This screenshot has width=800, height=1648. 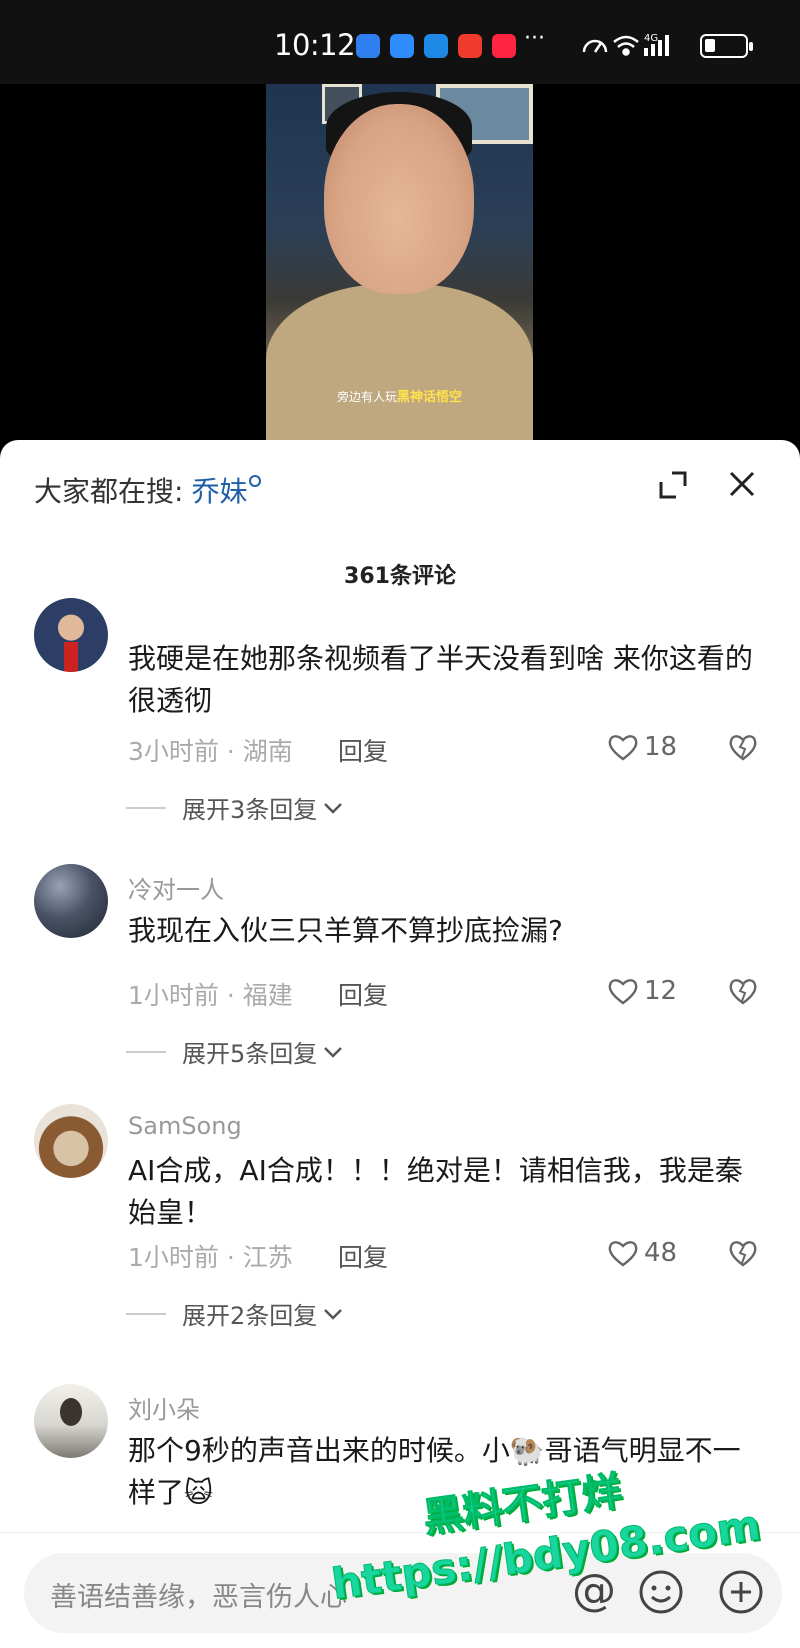 What do you see at coordinates (345, 930) in the screenshot?
I see `comment-text: 我现在入伙三只羊算不算抄底捡漏?` at bounding box center [345, 930].